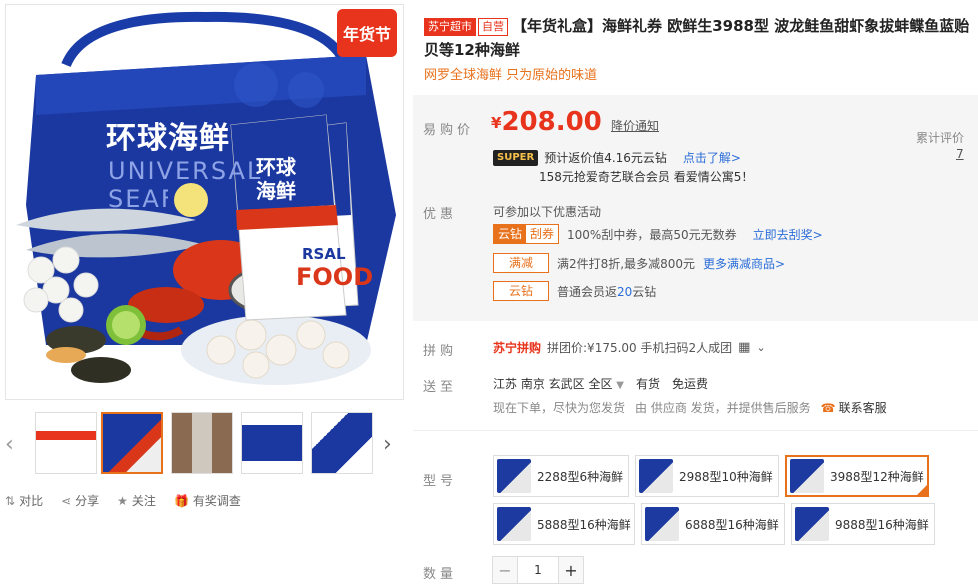 This screenshot has height=588, width=978. I want to click on offers-label: 优惠, so click(440, 214).